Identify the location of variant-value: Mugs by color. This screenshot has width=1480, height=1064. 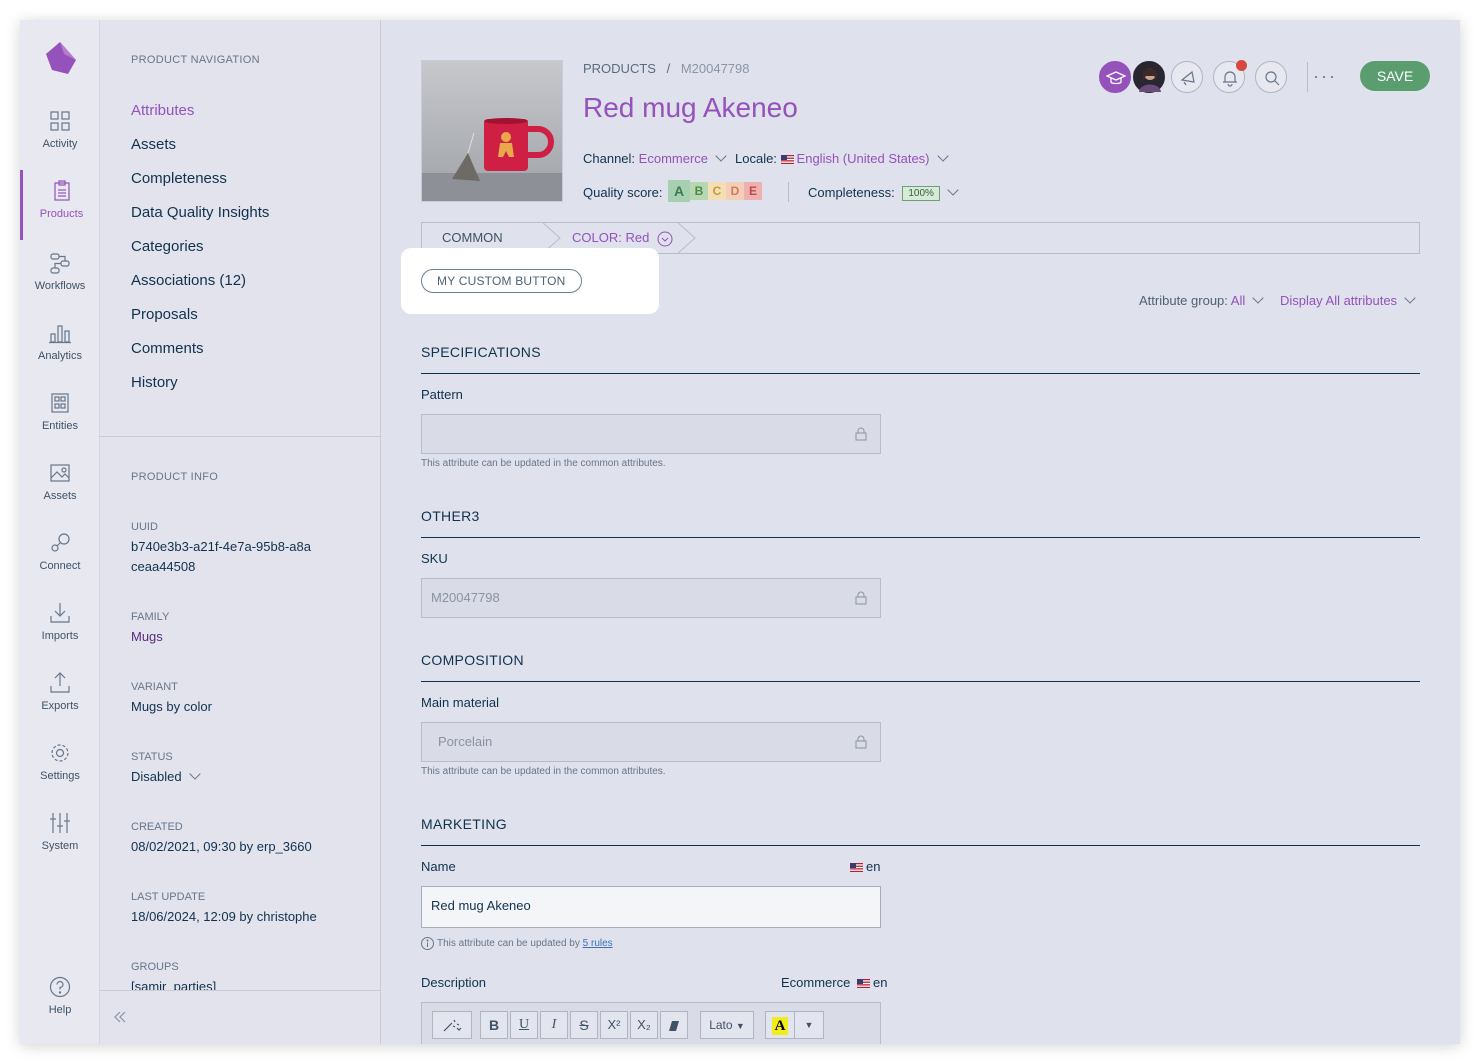
(171, 706).